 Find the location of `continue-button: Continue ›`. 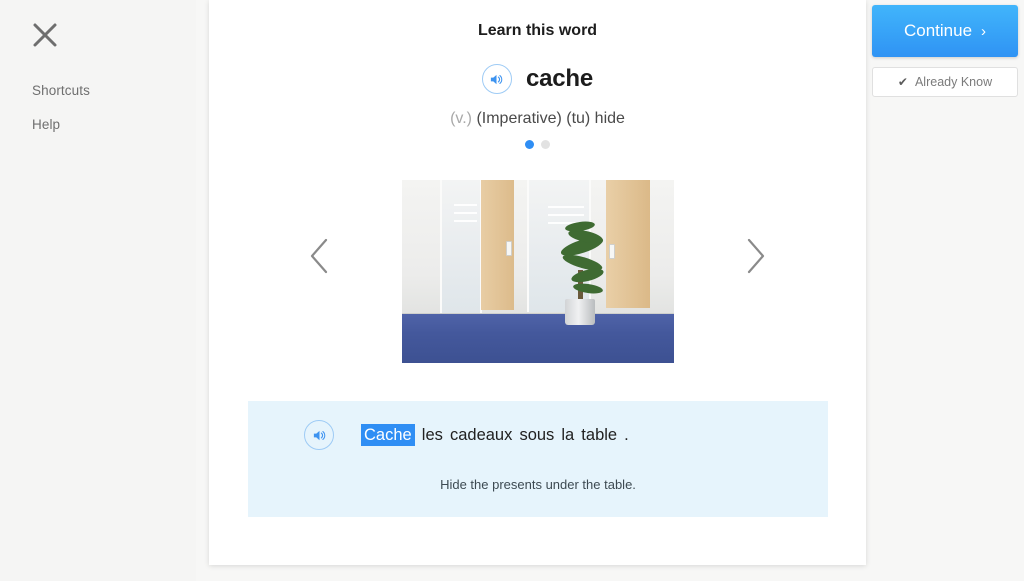

continue-button: Continue › is located at coordinates (945, 31).